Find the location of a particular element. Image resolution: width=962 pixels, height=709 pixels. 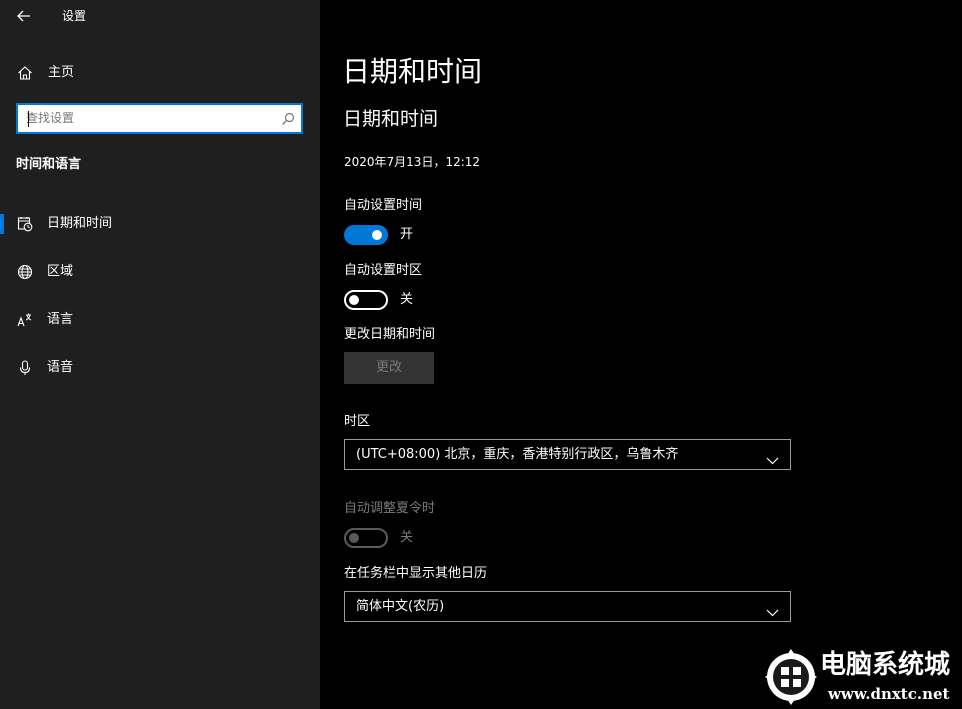

timezone-dropdown: (UTC+08:00) 北京，重庆，香港特别行政区，乌鲁木齐 is located at coordinates (567, 454).